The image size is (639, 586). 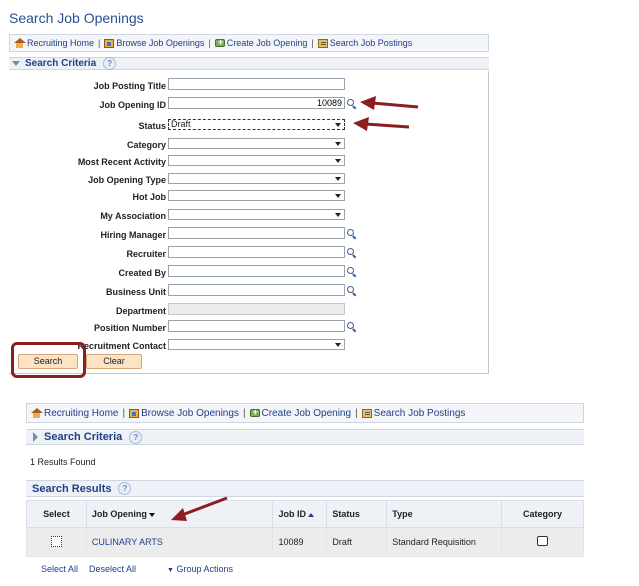 What do you see at coordinates (114, 361) in the screenshot?
I see `clear-button: Clear` at bounding box center [114, 361].